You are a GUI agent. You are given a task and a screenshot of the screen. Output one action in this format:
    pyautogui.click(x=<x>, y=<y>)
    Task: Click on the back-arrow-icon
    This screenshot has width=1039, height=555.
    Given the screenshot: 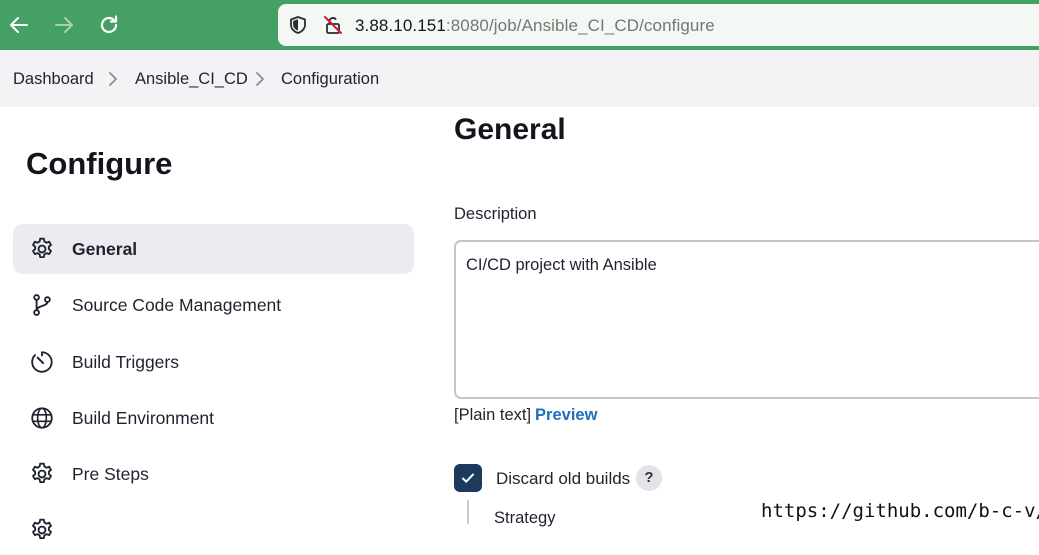 What is the action you would take?
    pyautogui.click(x=19, y=25)
    